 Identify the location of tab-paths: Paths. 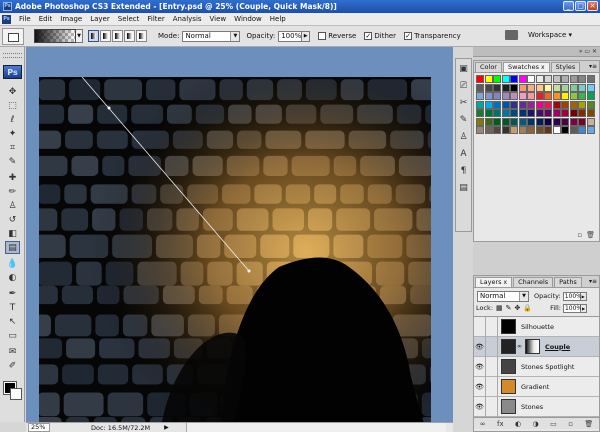
(568, 282).